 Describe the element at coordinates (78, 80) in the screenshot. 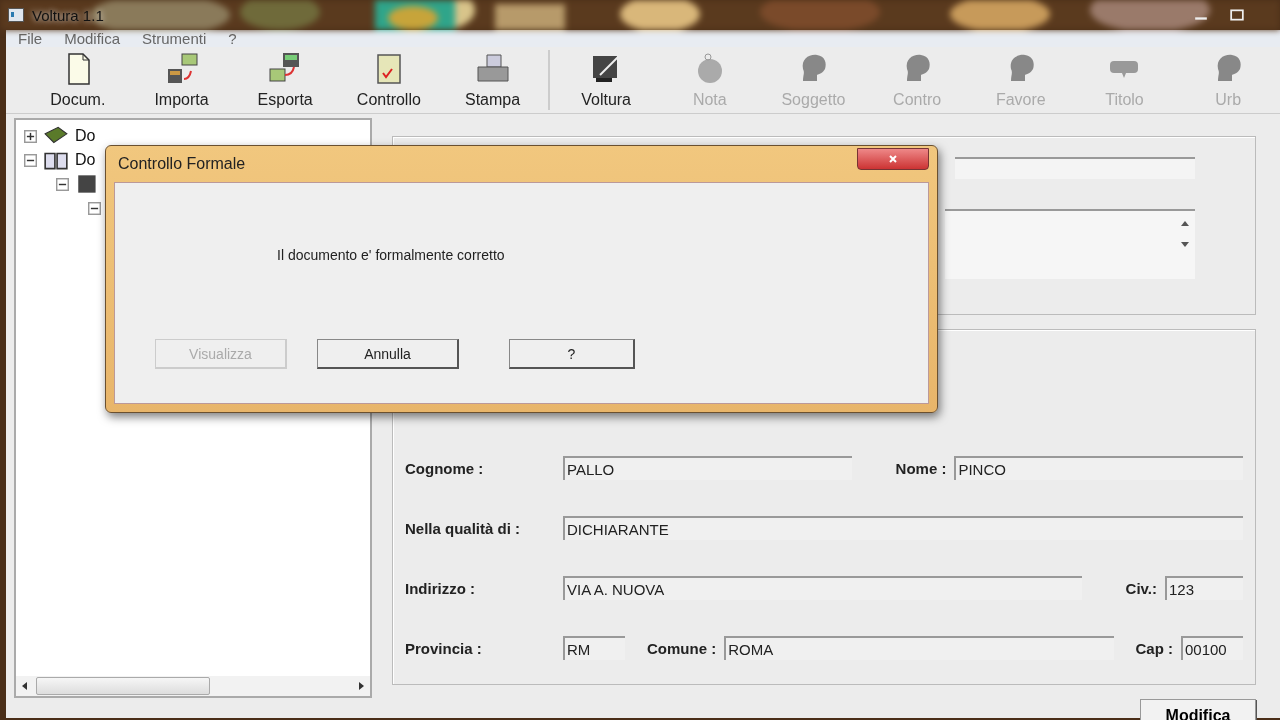

I see `toolbar-button: Docum.` at that location.